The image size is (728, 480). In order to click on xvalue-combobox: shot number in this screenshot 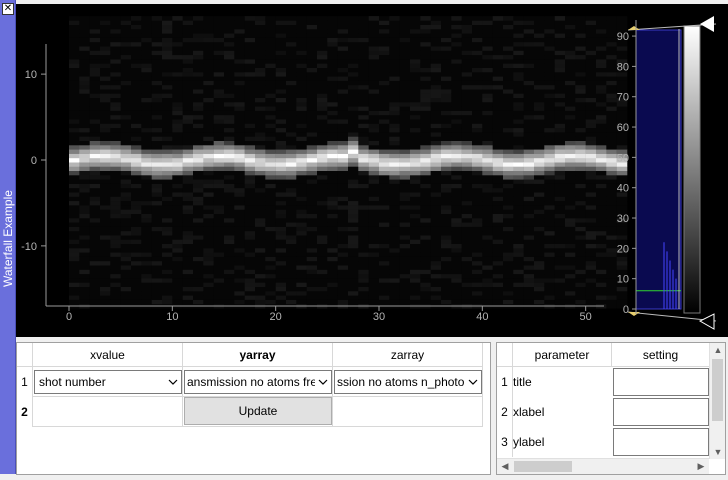, I will do `click(108, 382)`.